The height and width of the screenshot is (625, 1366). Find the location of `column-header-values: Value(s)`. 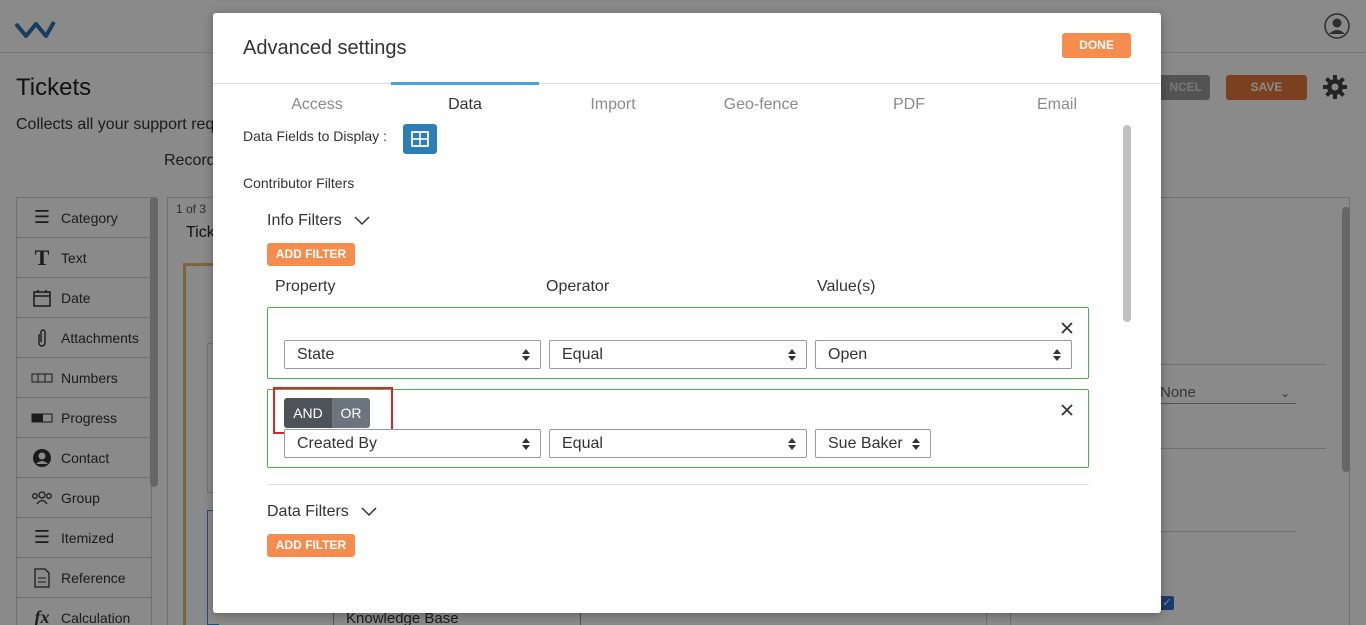

column-header-values: Value(s) is located at coordinates (846, 286).